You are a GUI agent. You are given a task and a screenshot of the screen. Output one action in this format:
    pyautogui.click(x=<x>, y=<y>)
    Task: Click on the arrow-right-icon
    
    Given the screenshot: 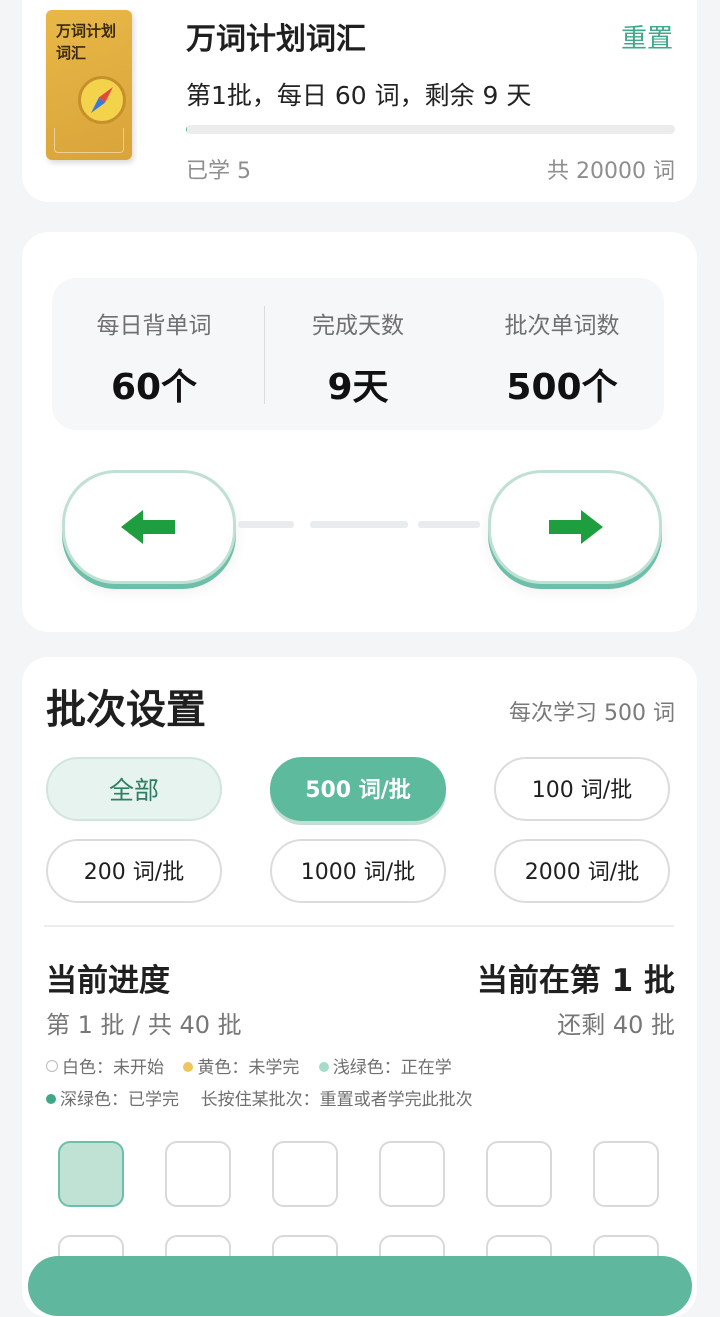 What is the action you would take?
    pyautogui.click(x=575, y=527)
    